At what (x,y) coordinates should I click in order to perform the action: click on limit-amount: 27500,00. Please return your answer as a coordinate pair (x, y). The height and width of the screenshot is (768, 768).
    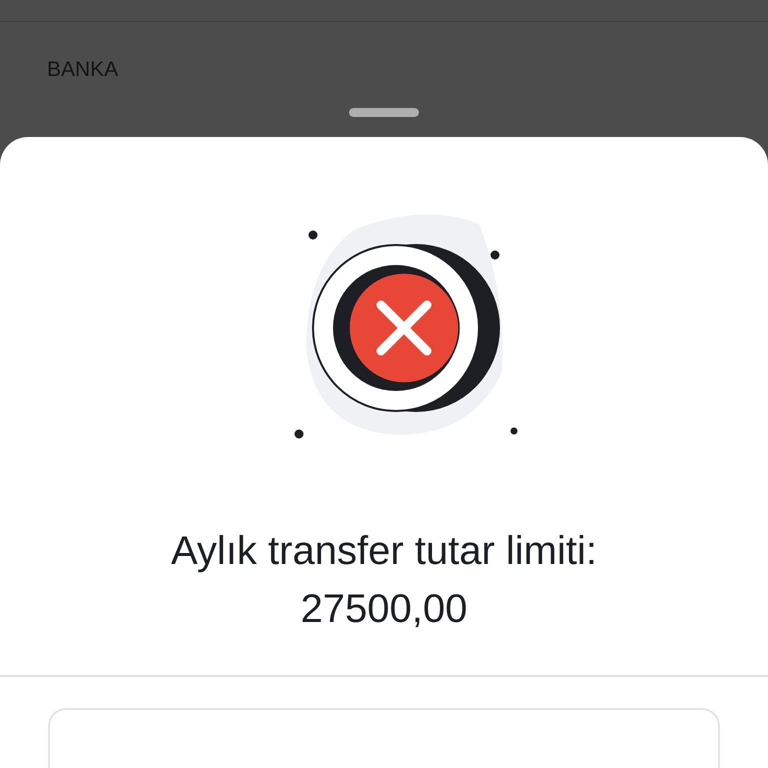
    Looking at the image, I should click on (384, 609).